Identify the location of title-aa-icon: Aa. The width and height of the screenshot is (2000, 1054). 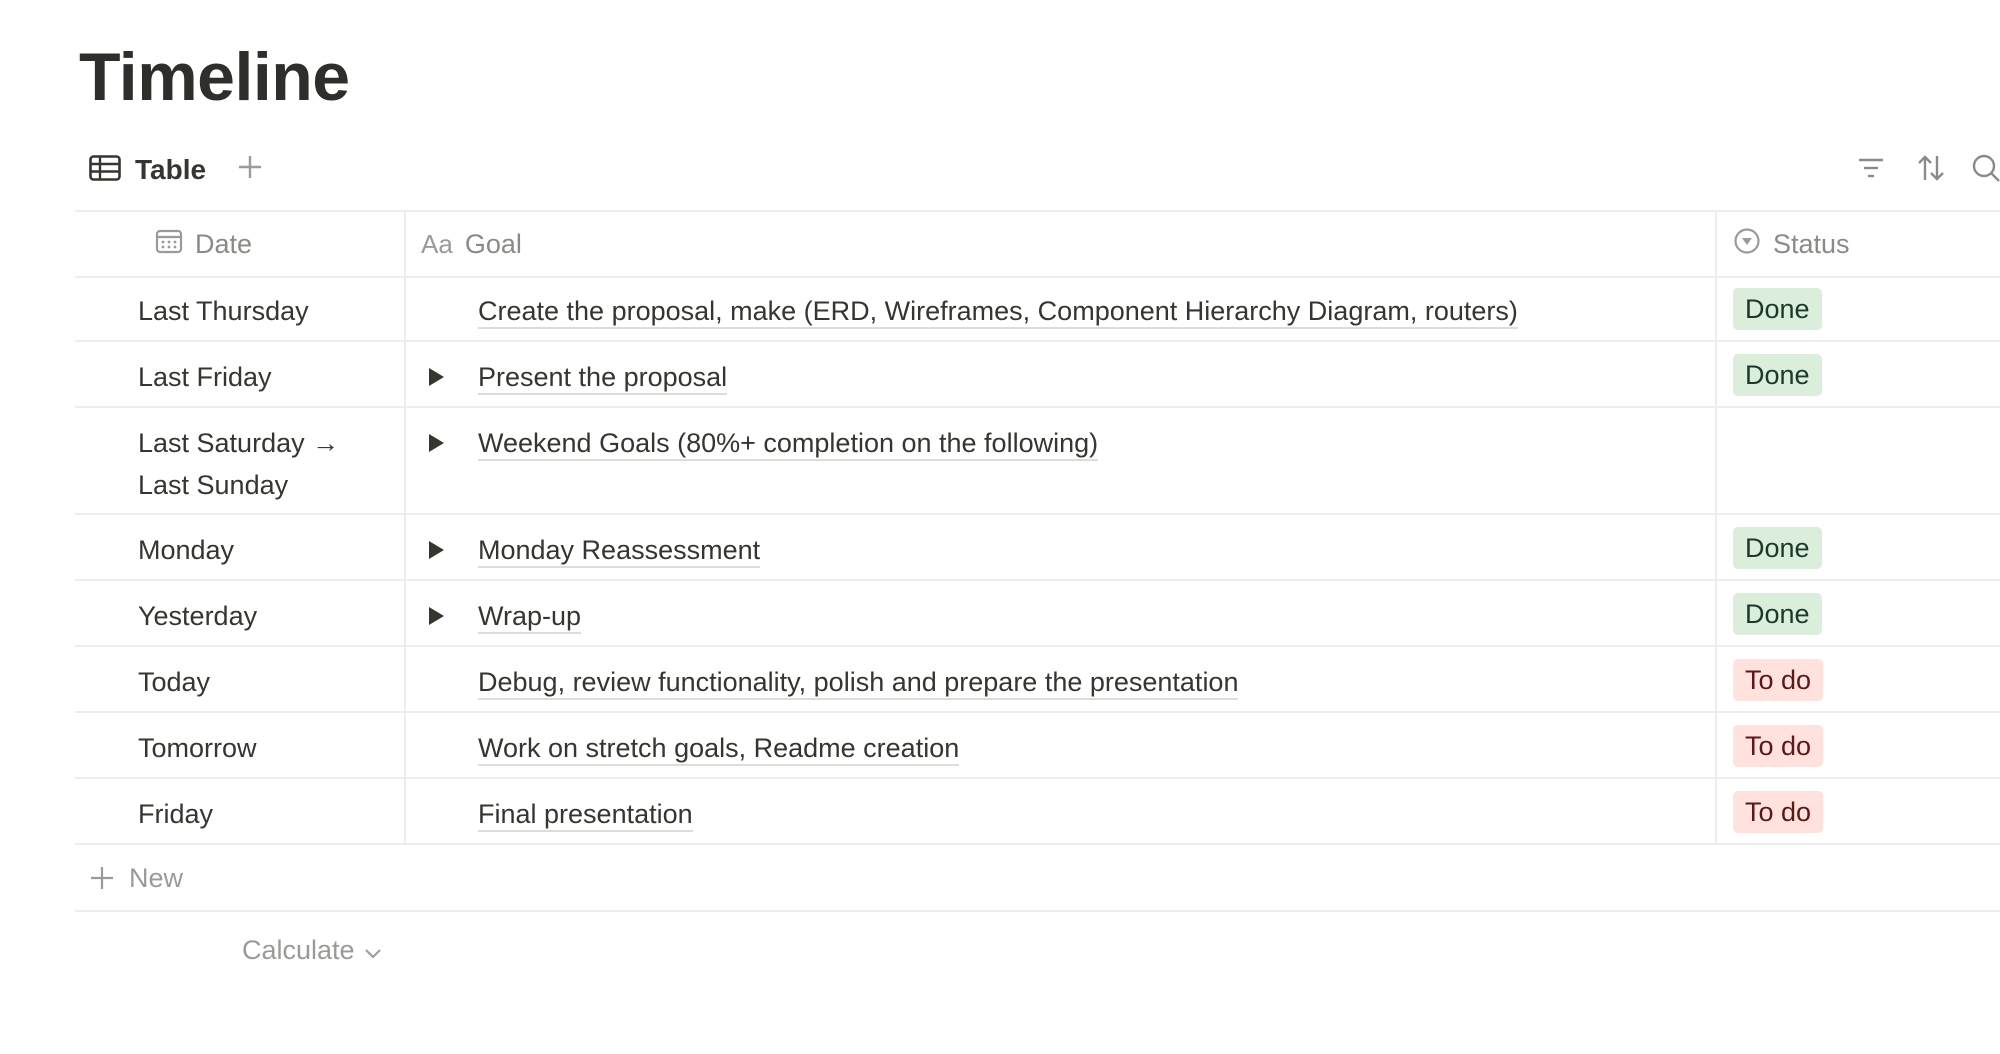
(437, 243).